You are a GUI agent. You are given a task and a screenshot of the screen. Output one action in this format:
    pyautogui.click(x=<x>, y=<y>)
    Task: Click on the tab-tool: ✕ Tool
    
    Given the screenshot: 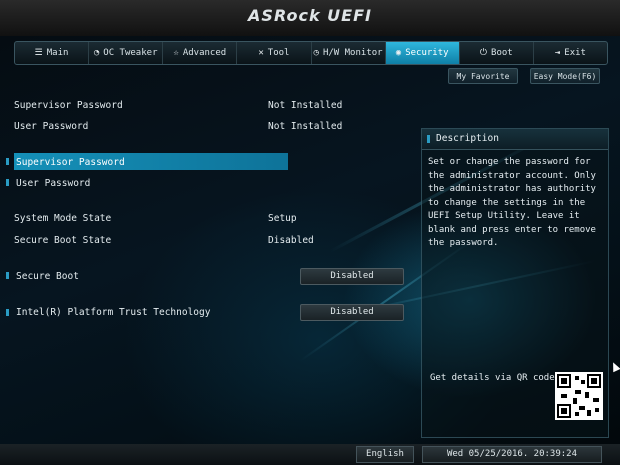 What is the action you would take?
    pyautogui.click(x=274, y=53)
    